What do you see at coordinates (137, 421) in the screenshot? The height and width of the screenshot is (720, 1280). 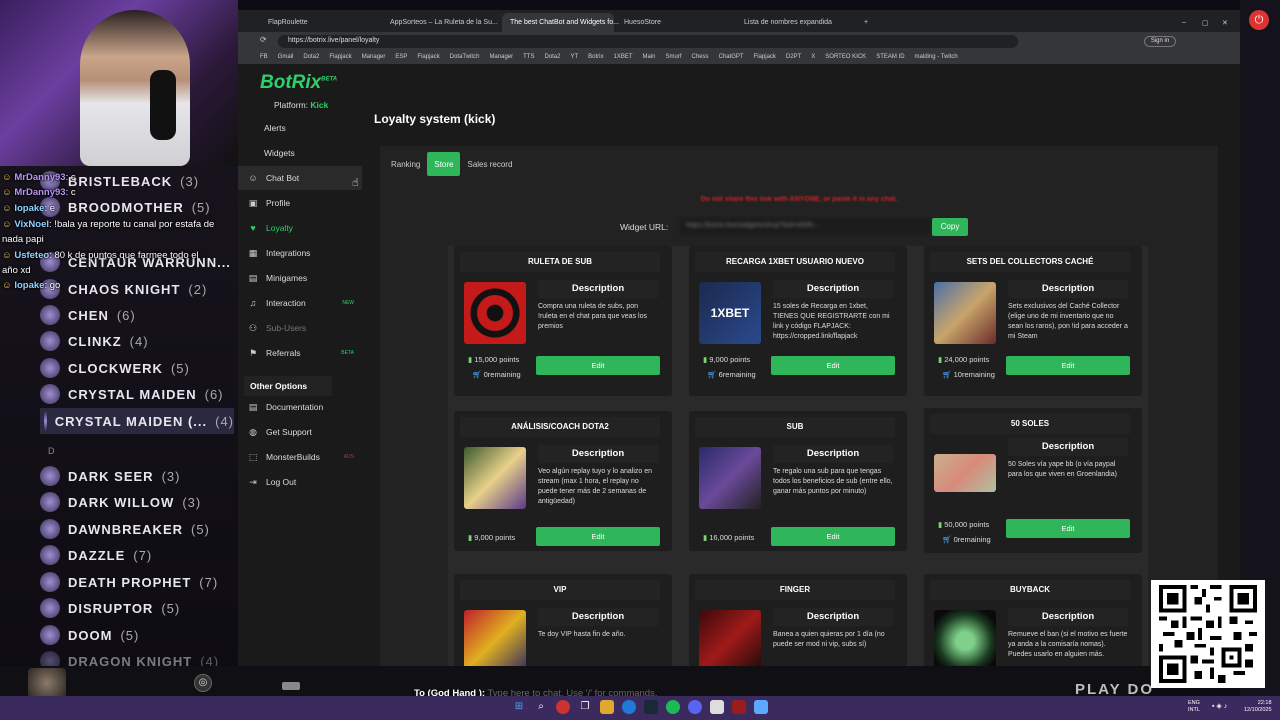 I see `hero-entry: CRYSTAL MAIDEN (... (4)` at bounding box center [137, 421].